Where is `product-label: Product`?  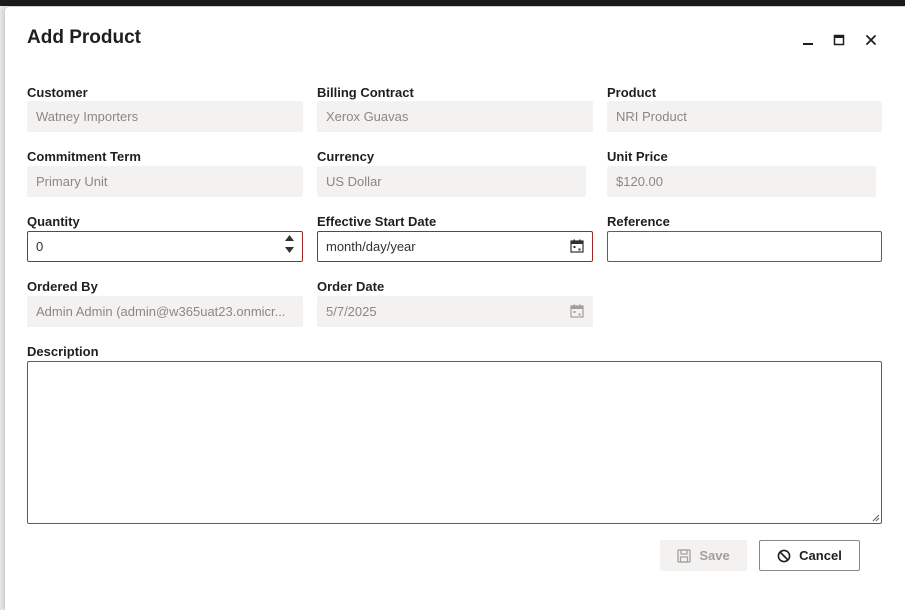 product-label: Product is located at coordinates (632, 92).